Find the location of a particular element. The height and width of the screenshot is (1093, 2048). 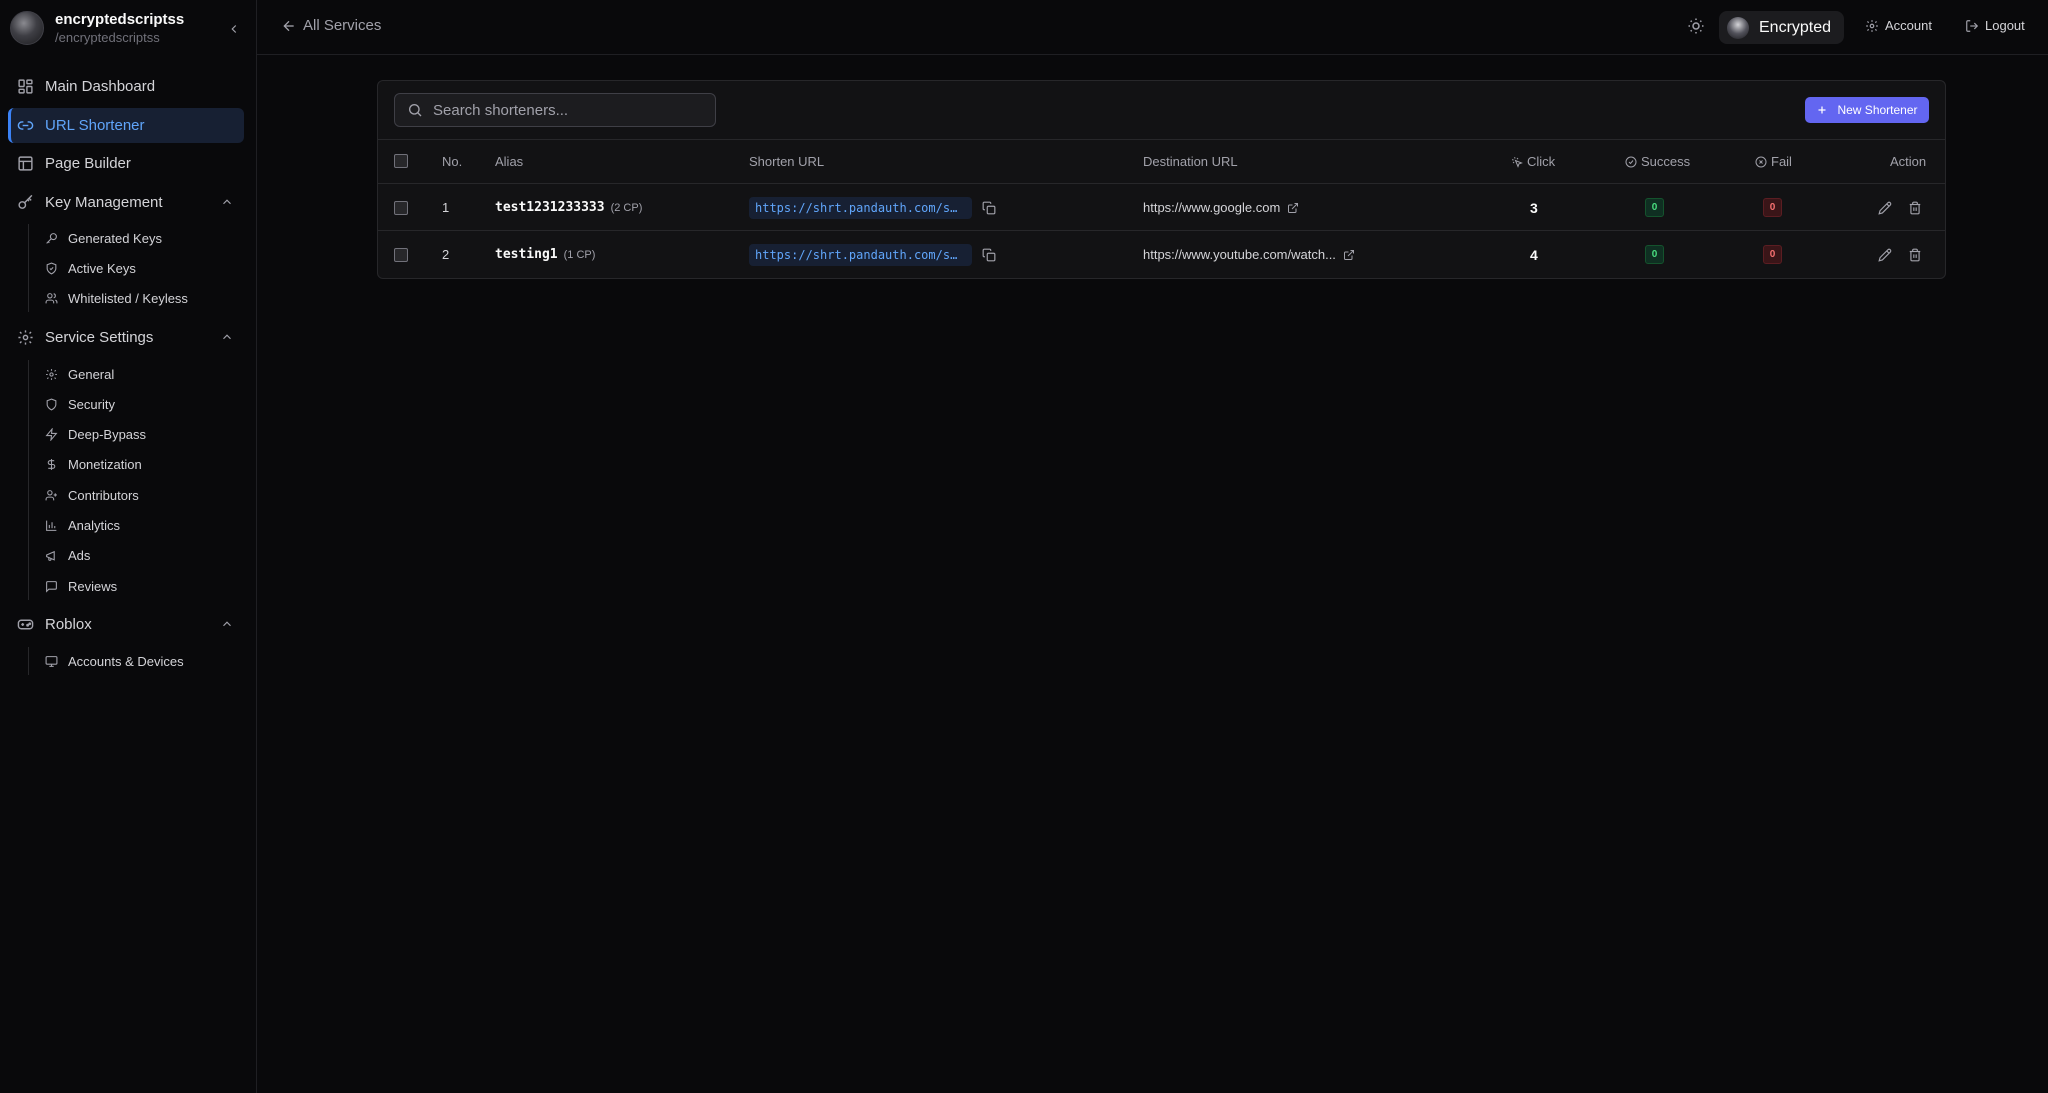

nav-sub-label: General is located at coordinates (91, 374).